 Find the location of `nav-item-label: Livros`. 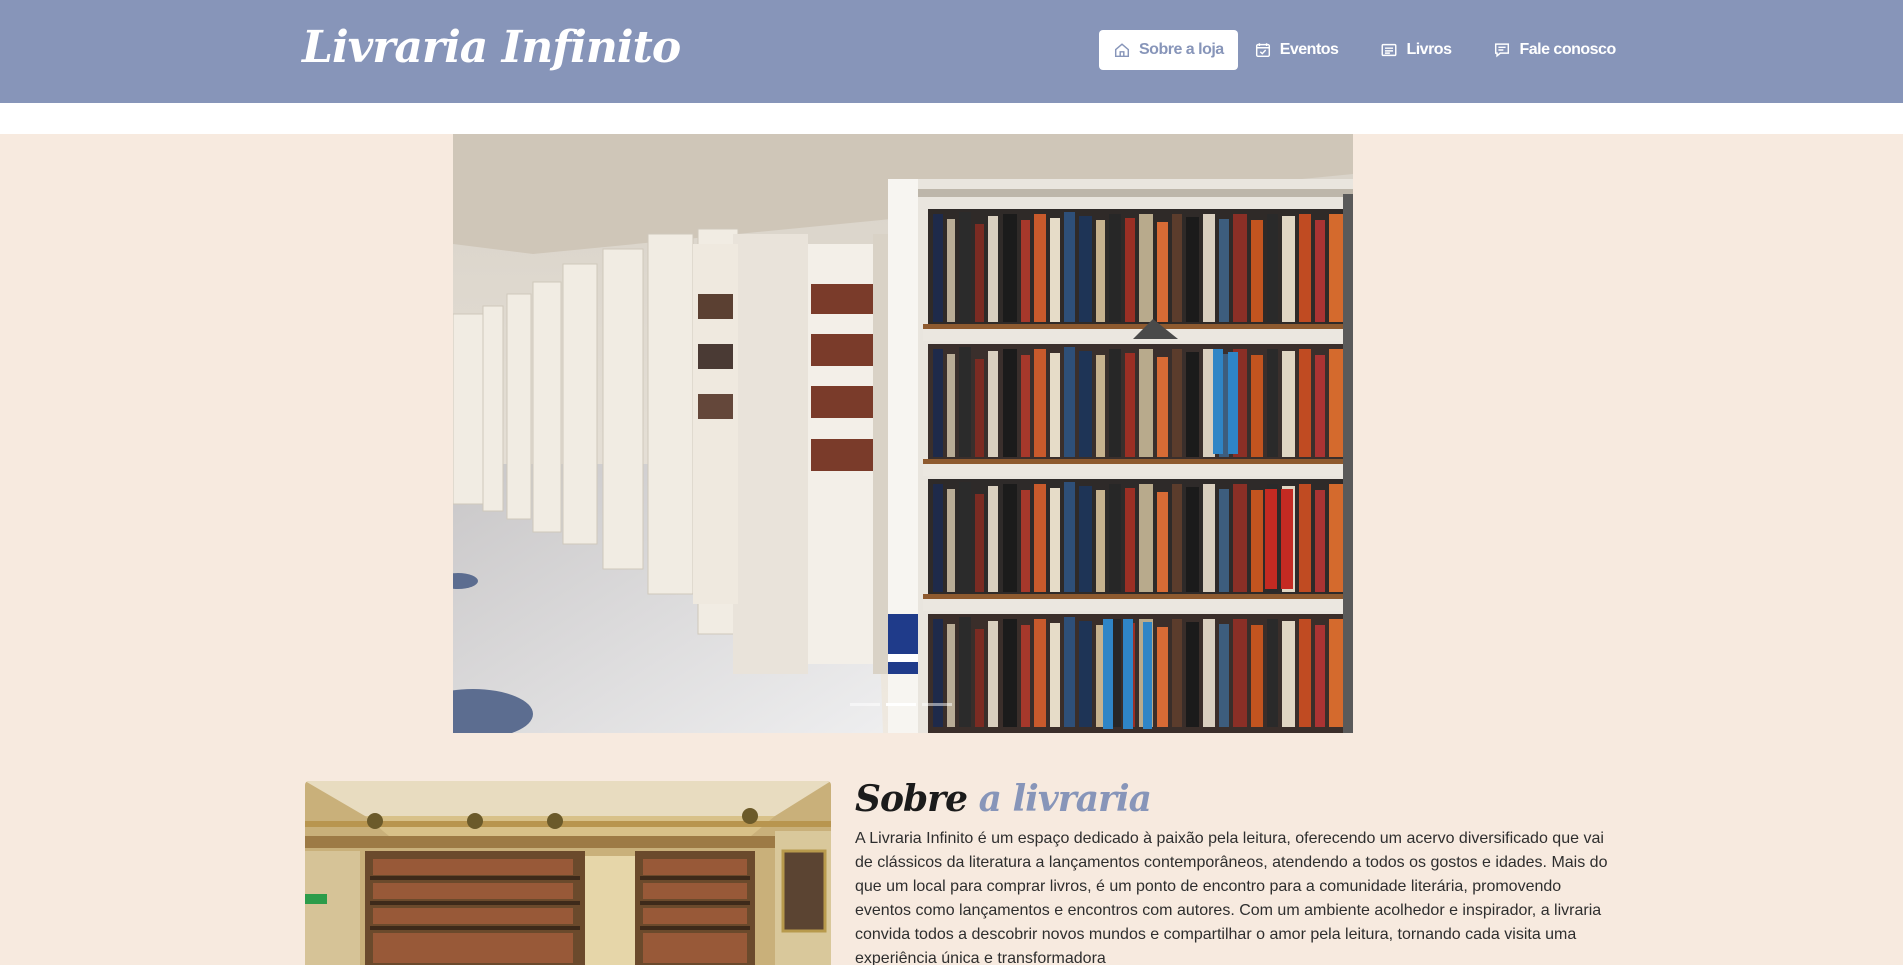

nav-item-label: Livros is located at coordinates (1429, 49).